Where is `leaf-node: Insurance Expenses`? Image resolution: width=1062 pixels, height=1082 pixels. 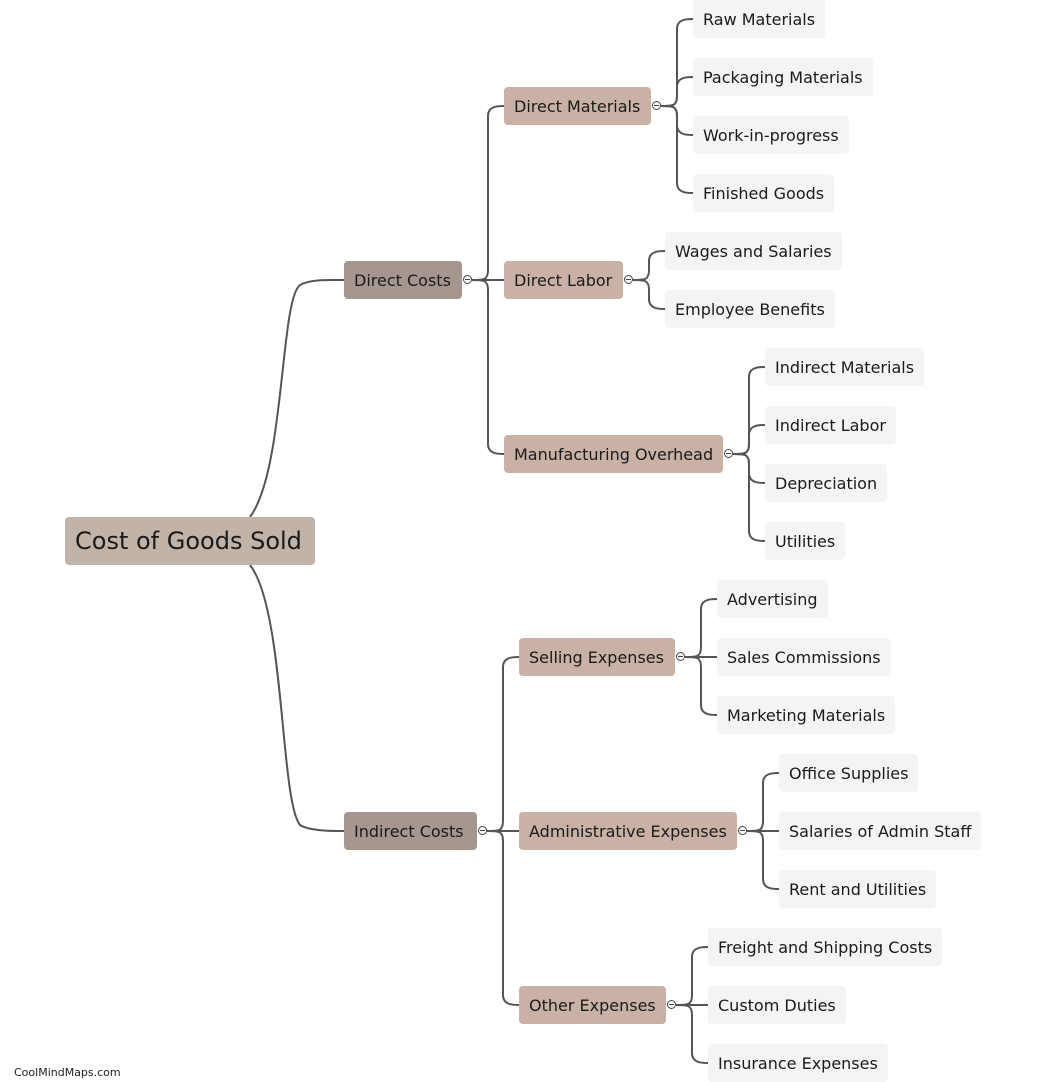
leaf-node: Insurance Expenses is located at coordinates (798, 1063).